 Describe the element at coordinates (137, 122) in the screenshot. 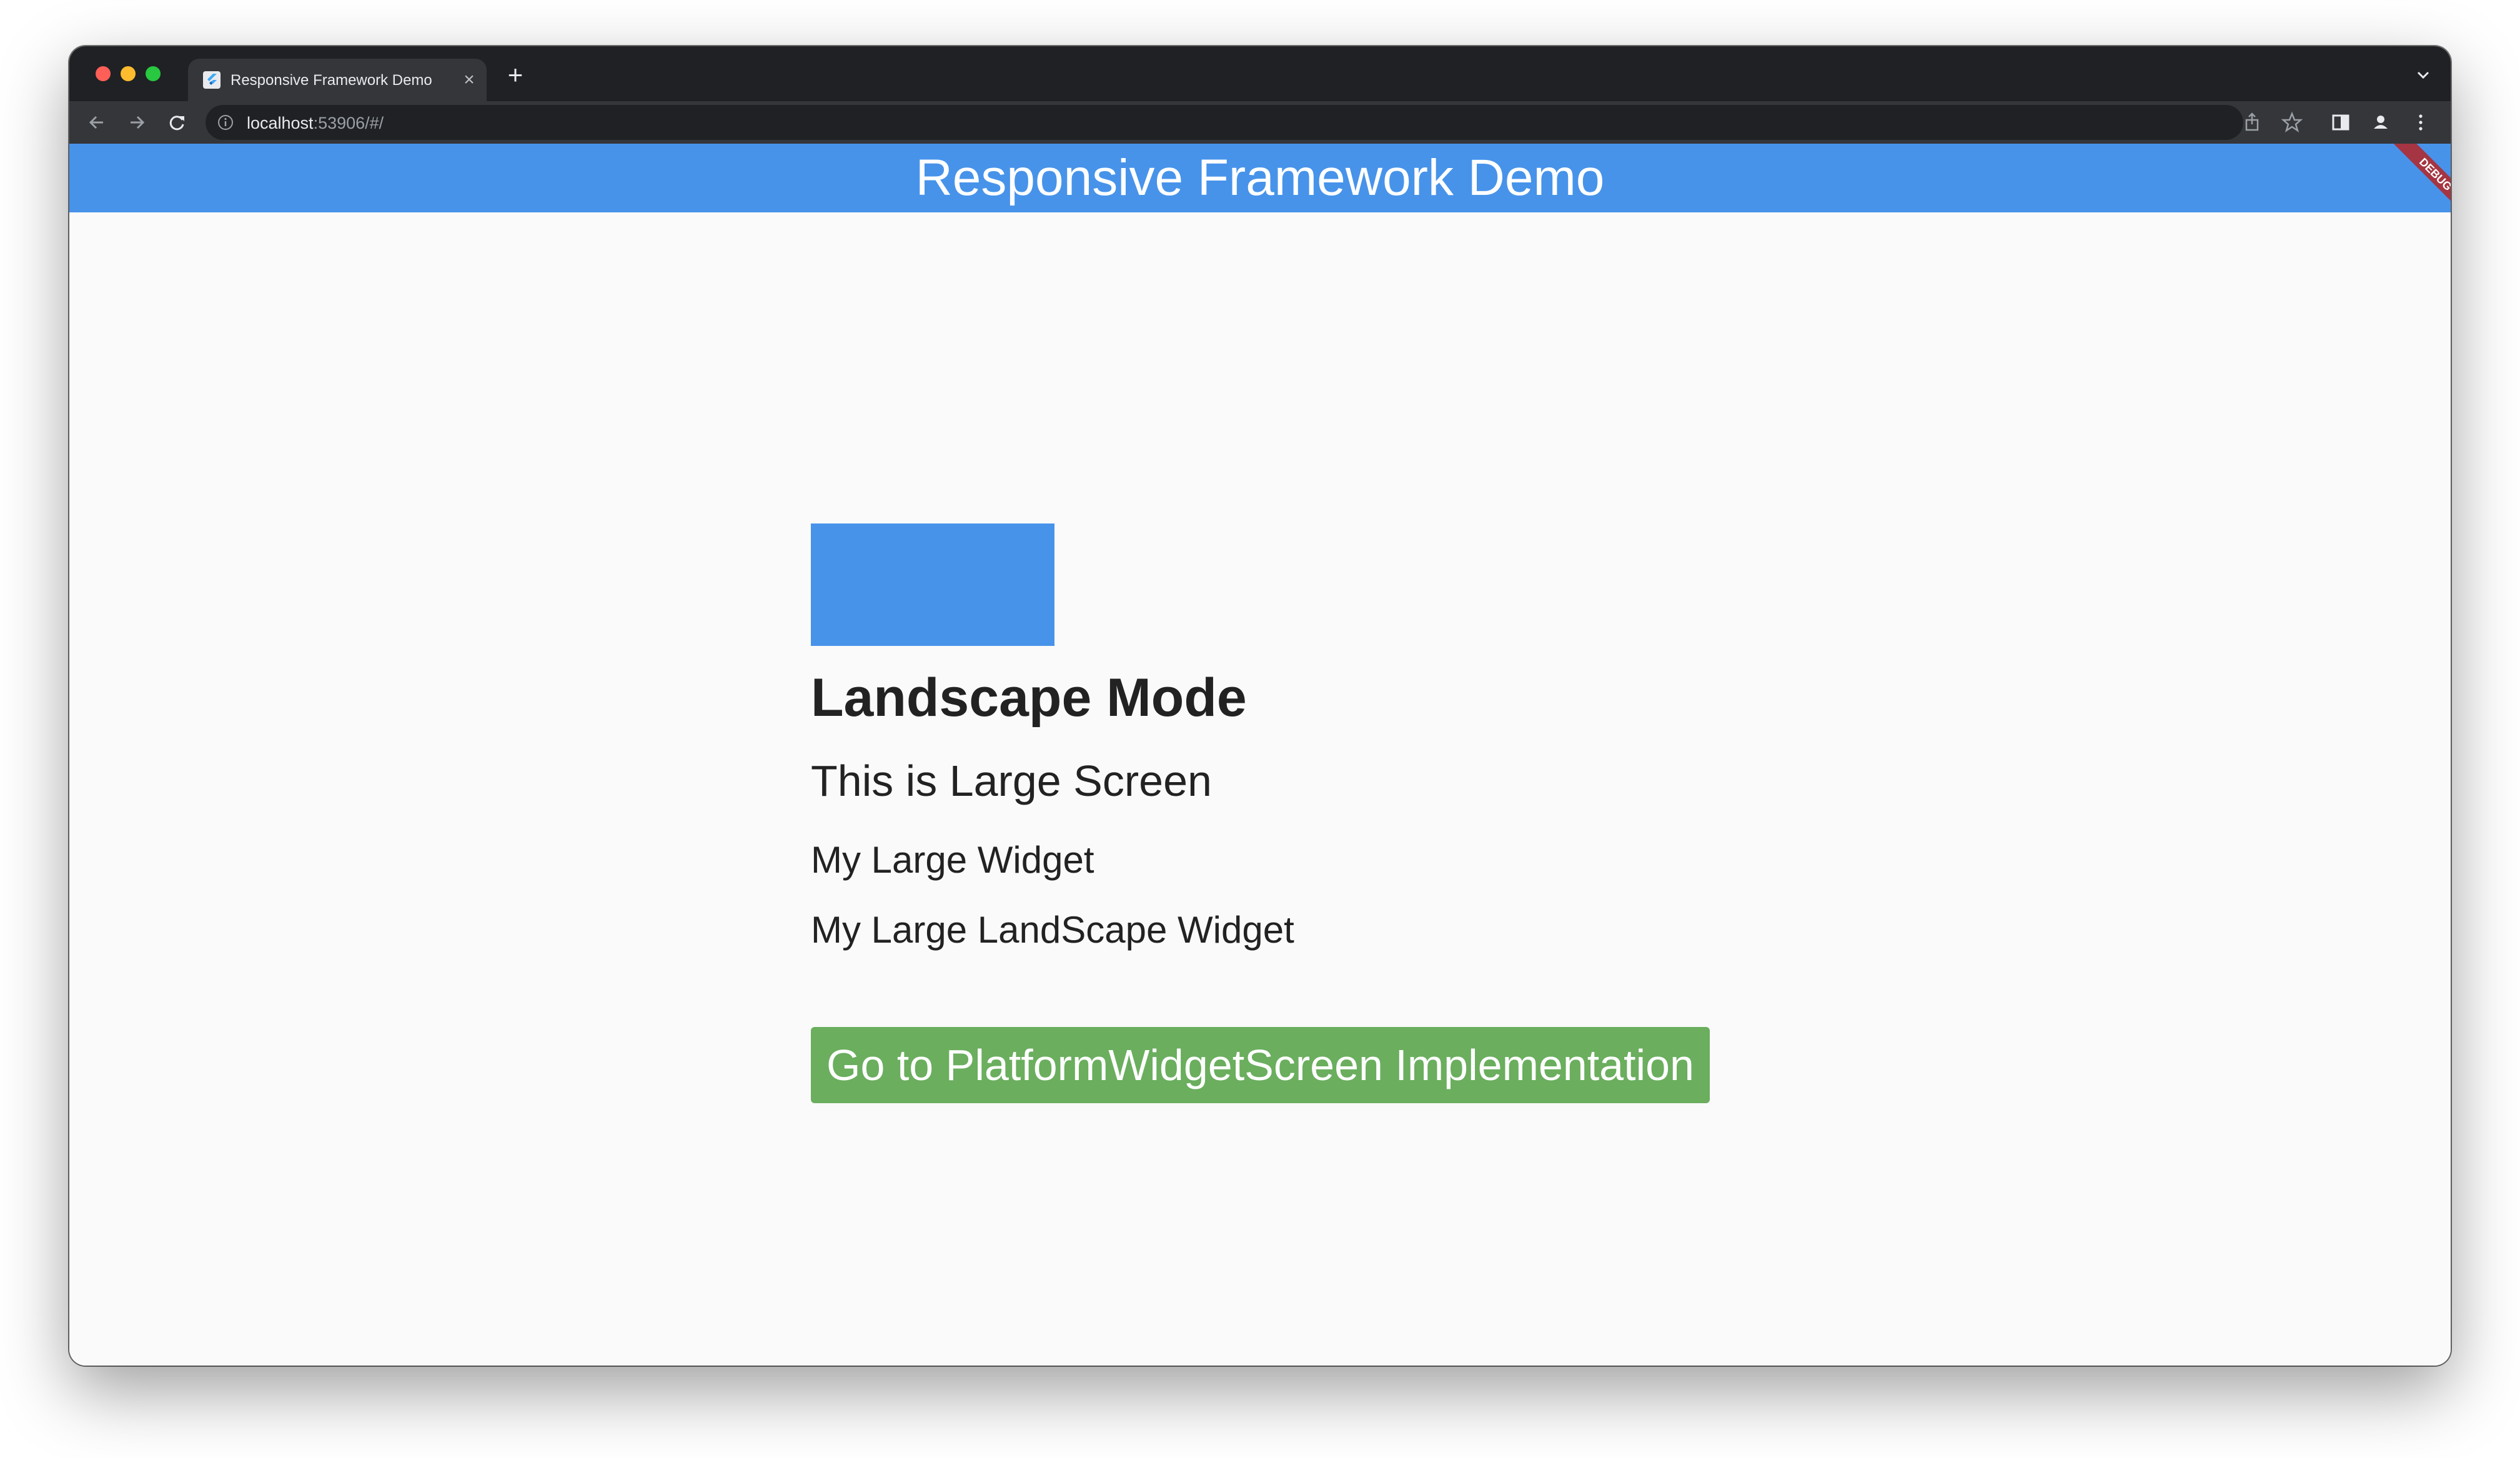

I see `forward-icon` at that location.